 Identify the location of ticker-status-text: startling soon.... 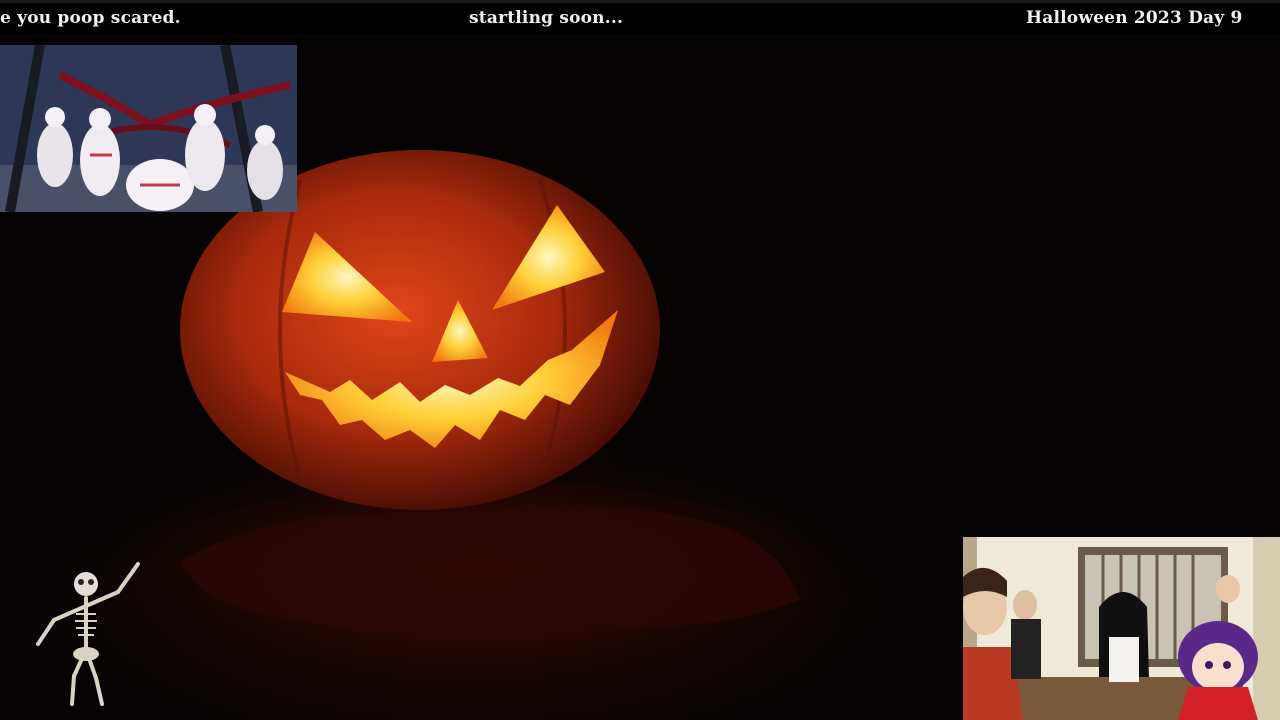
(546, 18).